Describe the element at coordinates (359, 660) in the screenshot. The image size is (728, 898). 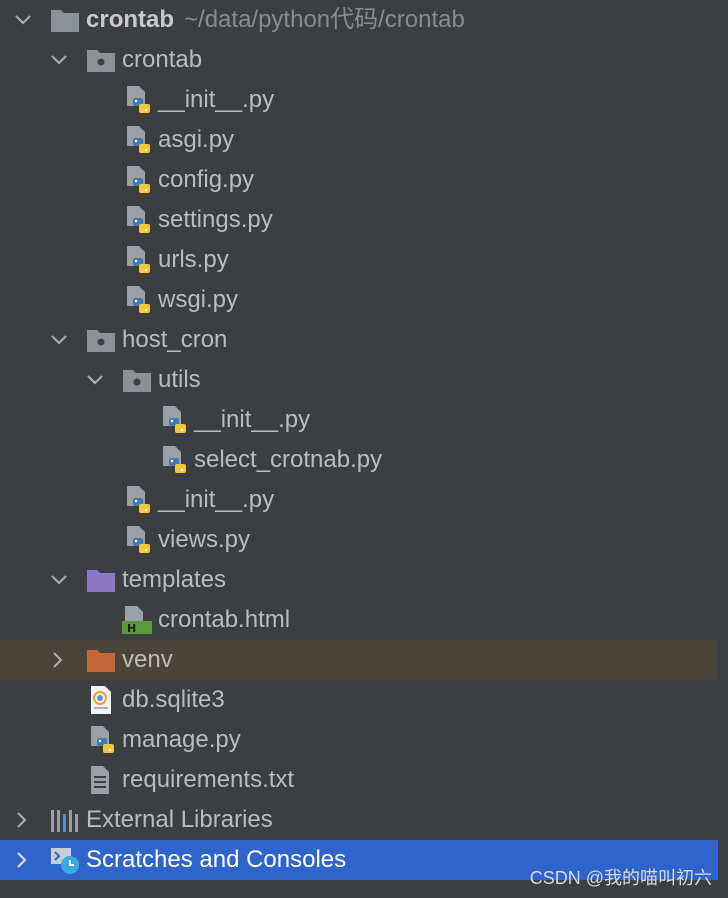
I see `tree-item-venv: venv` at that location.